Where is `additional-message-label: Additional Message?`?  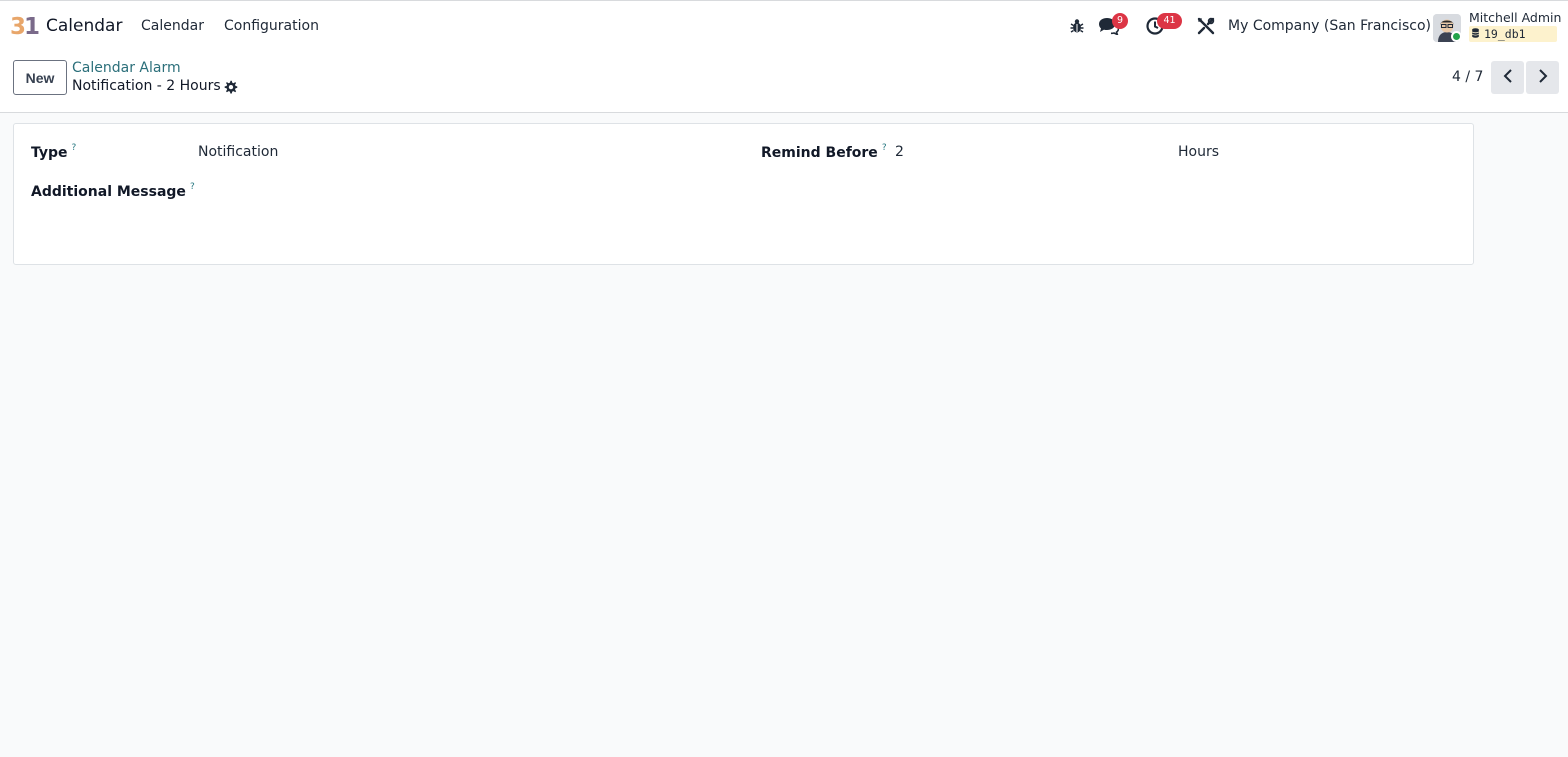 additional-message-label: Additional Message? is located at coordinates (113, 191).